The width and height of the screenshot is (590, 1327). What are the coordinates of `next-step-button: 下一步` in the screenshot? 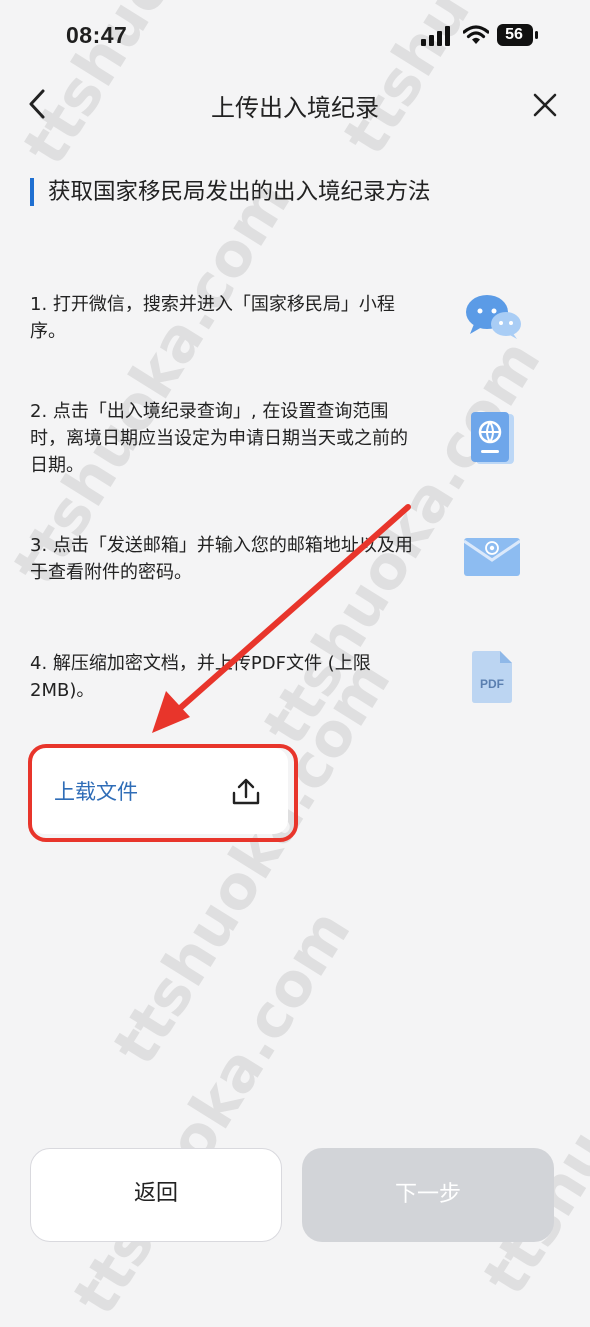 It's located at (428, 1195).